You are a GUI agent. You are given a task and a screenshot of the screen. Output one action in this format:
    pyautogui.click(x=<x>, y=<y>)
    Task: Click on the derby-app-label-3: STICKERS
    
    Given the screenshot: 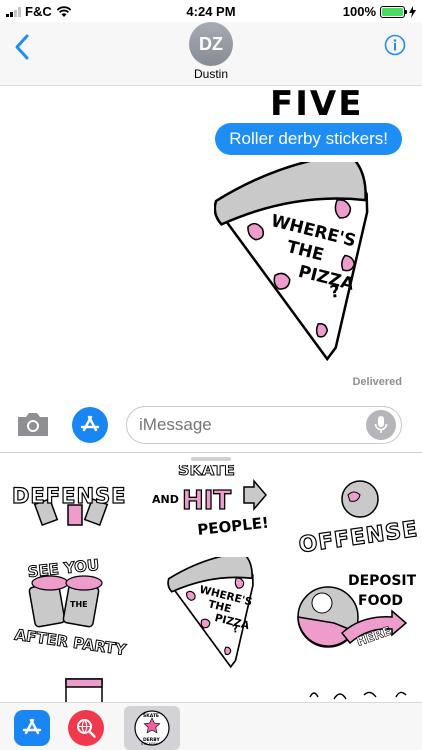 What is the action you would take?
    pyautogui.click(x=150, y=744)
    